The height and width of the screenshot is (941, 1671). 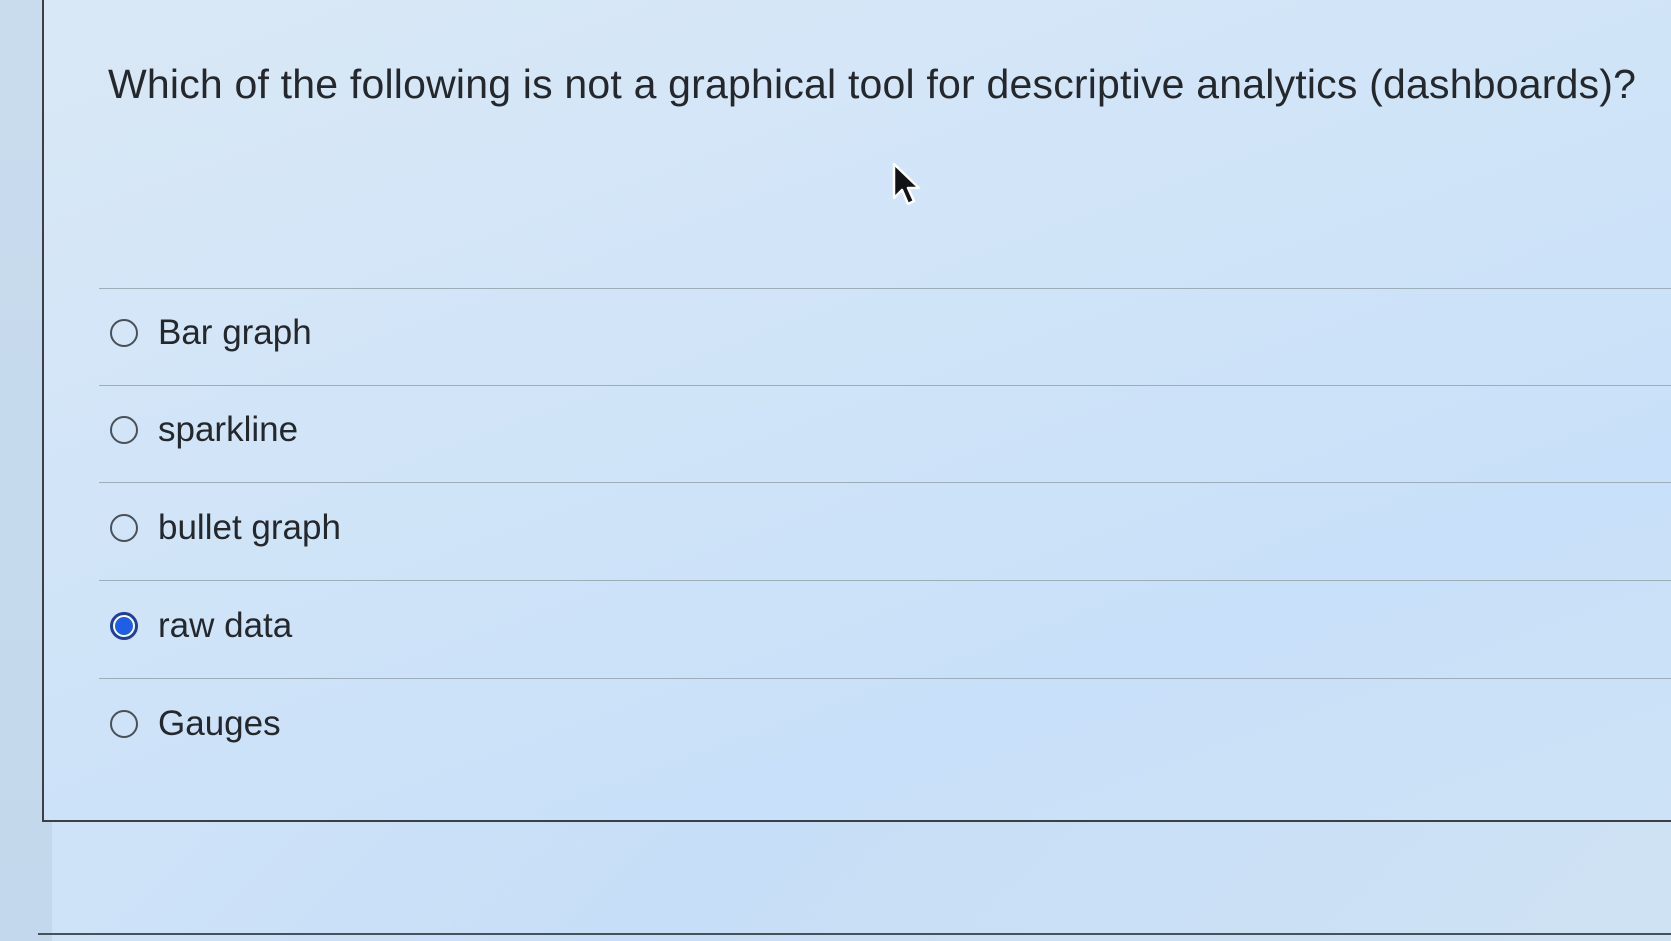 What do you see at coordinates (225, 625) in the screenshot?
I see `option-label: raw data` at bounding box center [225, 625].